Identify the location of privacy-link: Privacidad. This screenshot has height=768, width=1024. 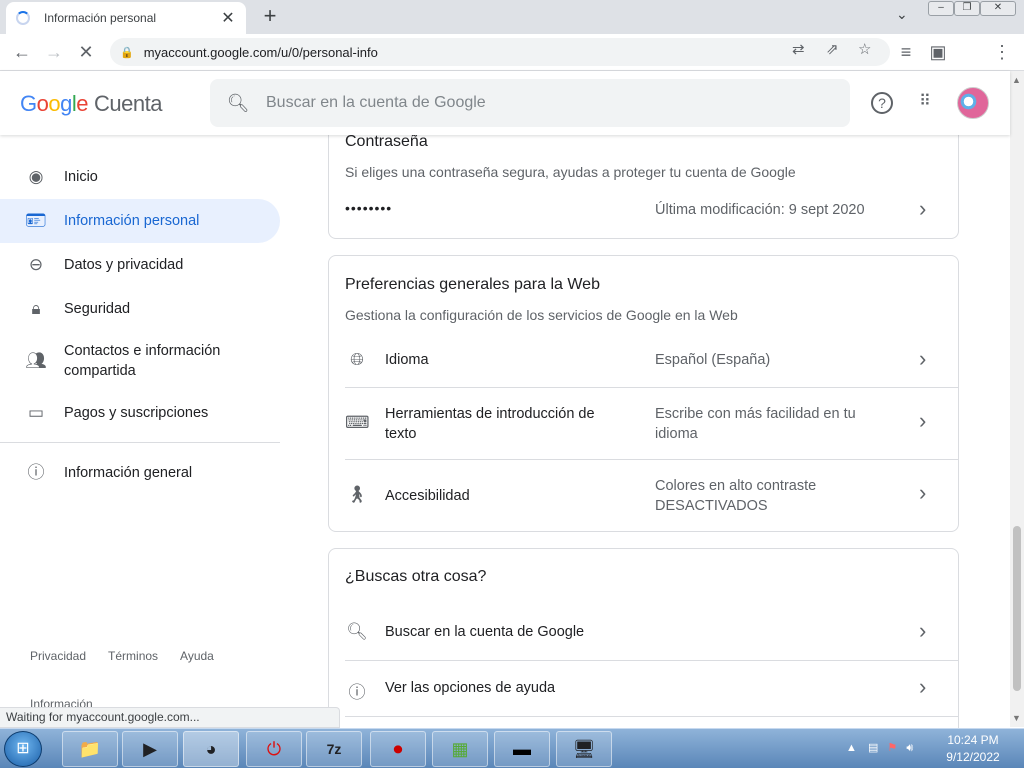
(58, 656).